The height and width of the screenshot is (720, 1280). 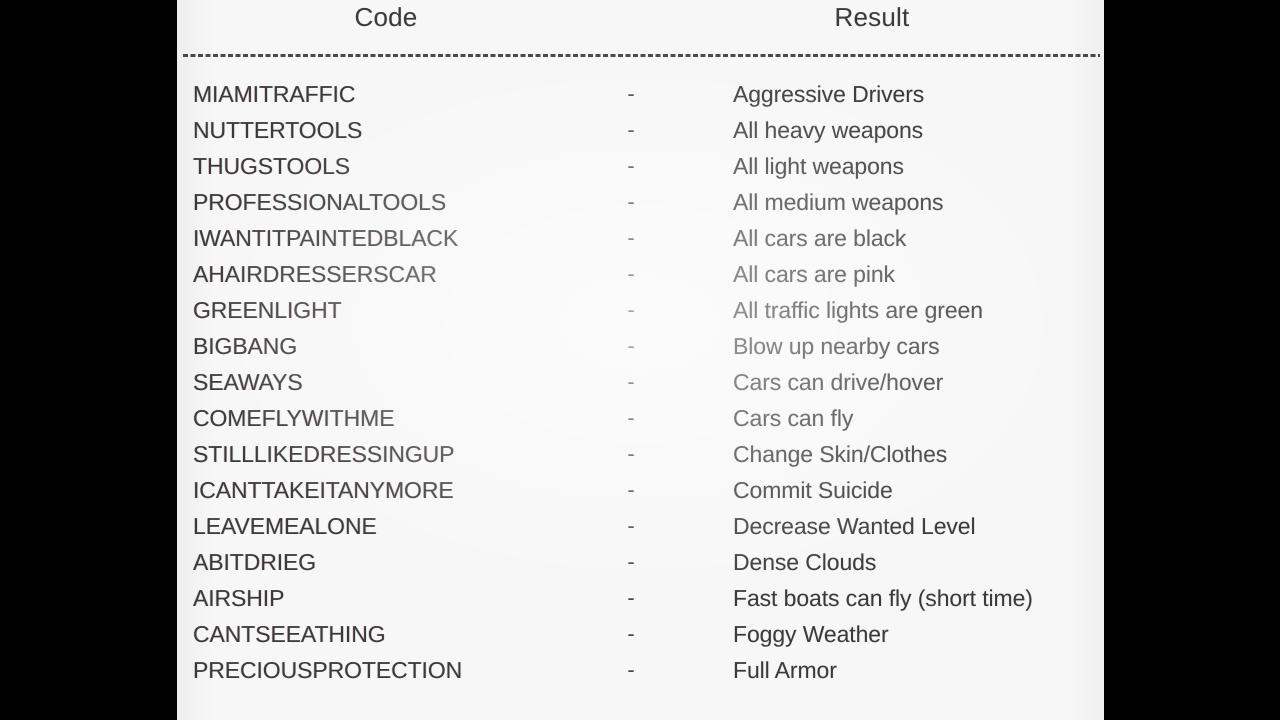 What do you see at coordinates (640, 24) in the screenshot?
I see `table-header-row: Code Result` at bounding box center [640, 24].